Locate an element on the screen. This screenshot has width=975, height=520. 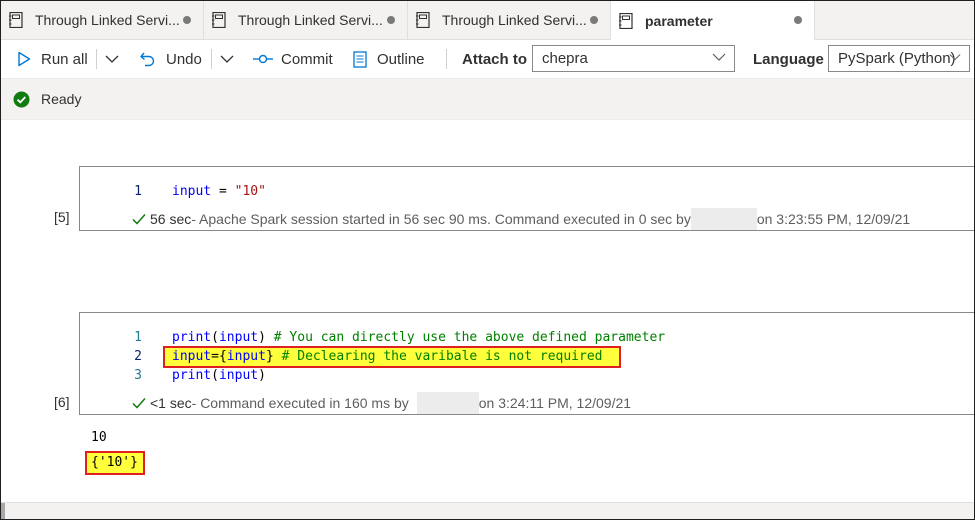
attach-to-dropdown: chepra is located at coordinates (633, 58).